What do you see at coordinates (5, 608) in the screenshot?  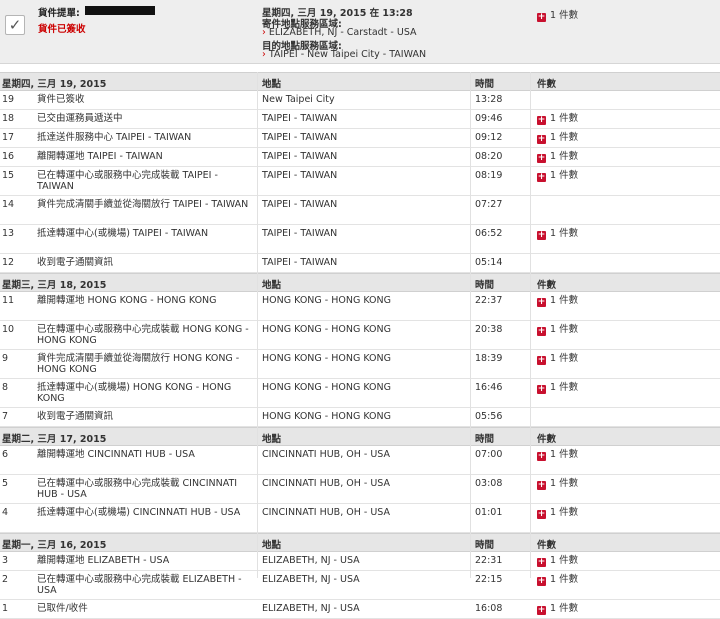 I see `event-number: 1` at bounding box center [5, 608].